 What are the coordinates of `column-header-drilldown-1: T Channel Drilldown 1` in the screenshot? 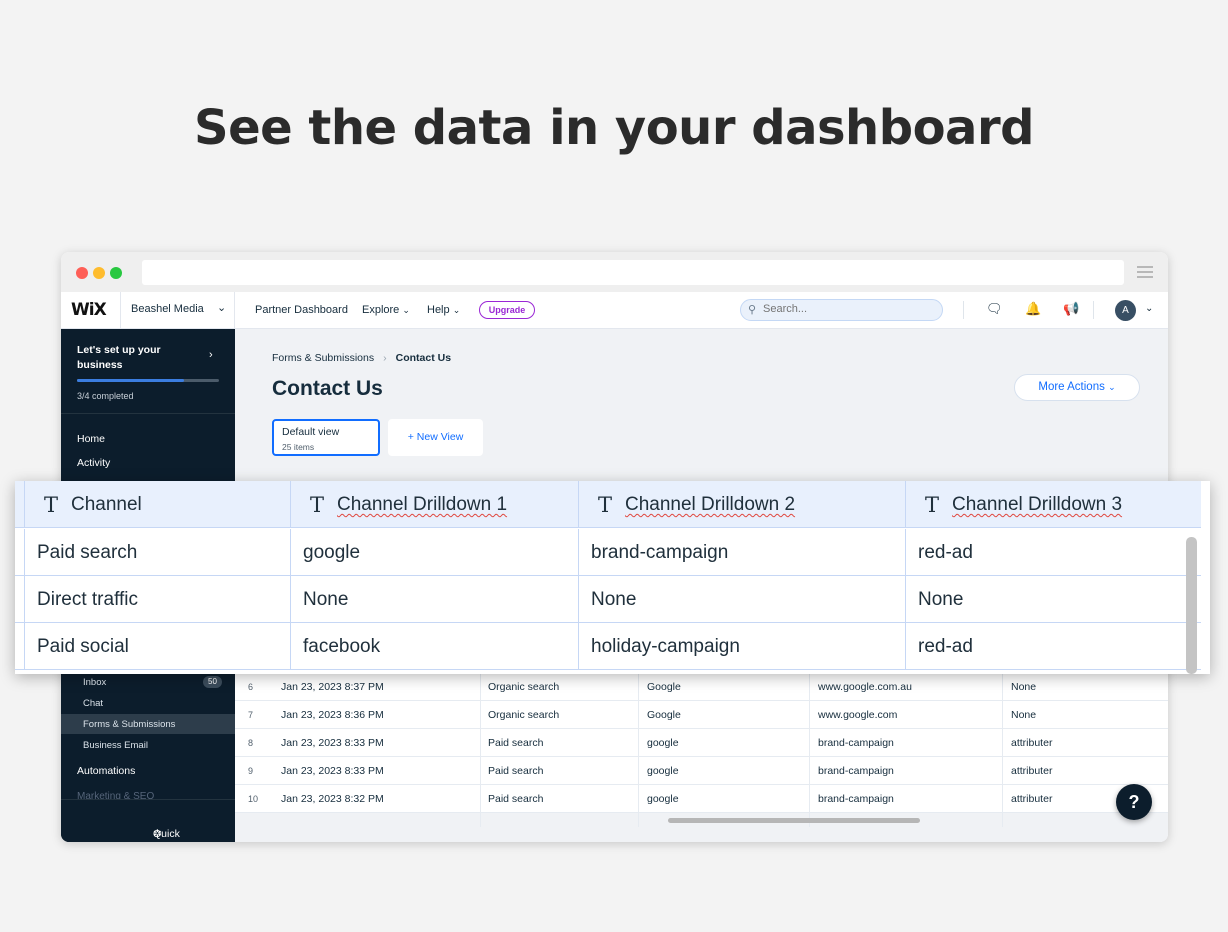 It's located at (434, 504).